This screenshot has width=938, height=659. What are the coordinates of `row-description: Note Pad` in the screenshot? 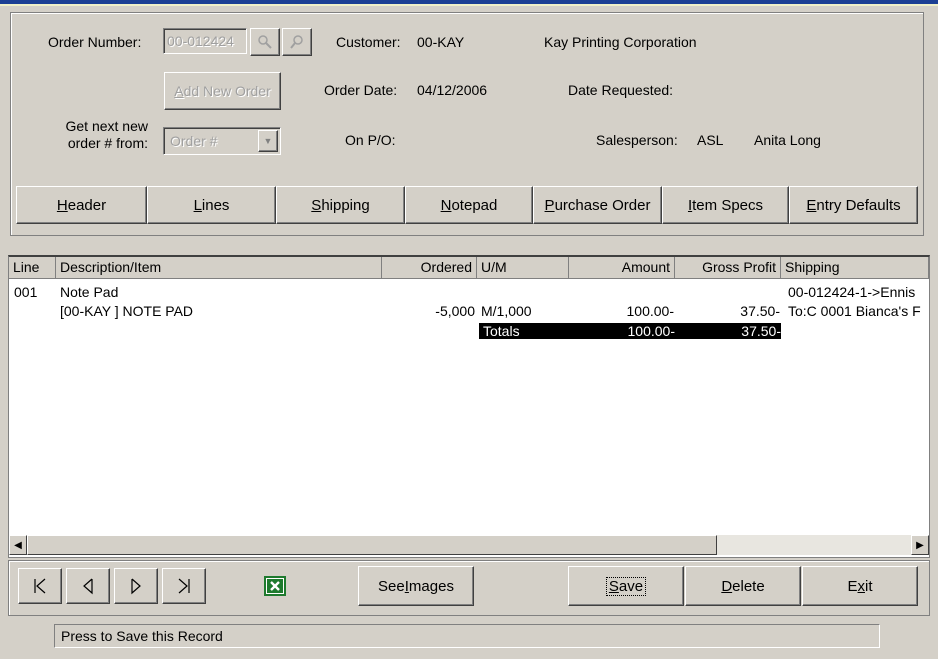 It's located at (89, 292).